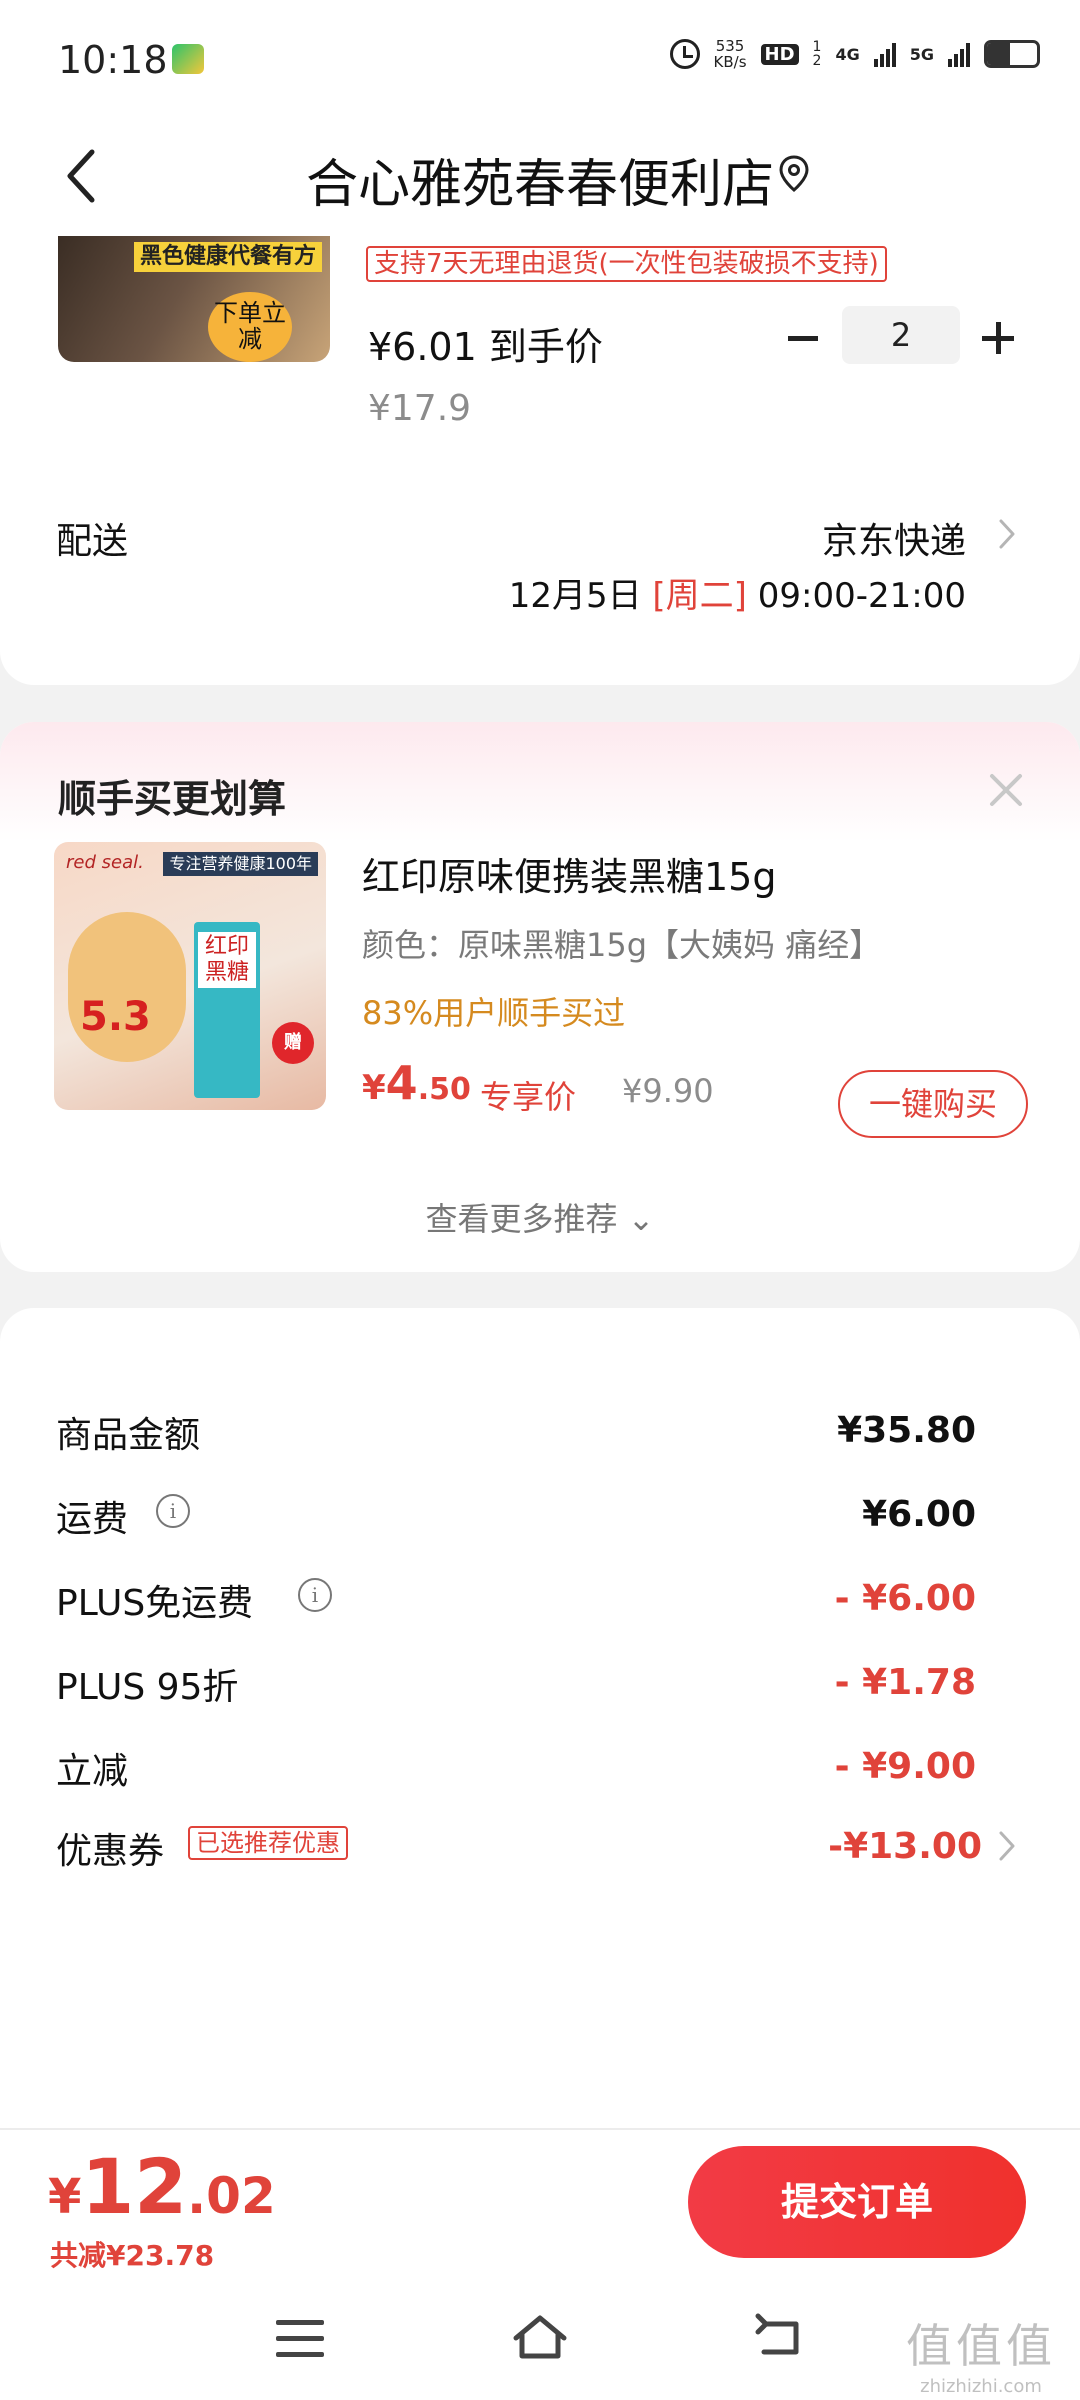 This screenshot has height=2400, width=1080. I want to click on recommend-price-label: 专享价, so click(528, 1097).